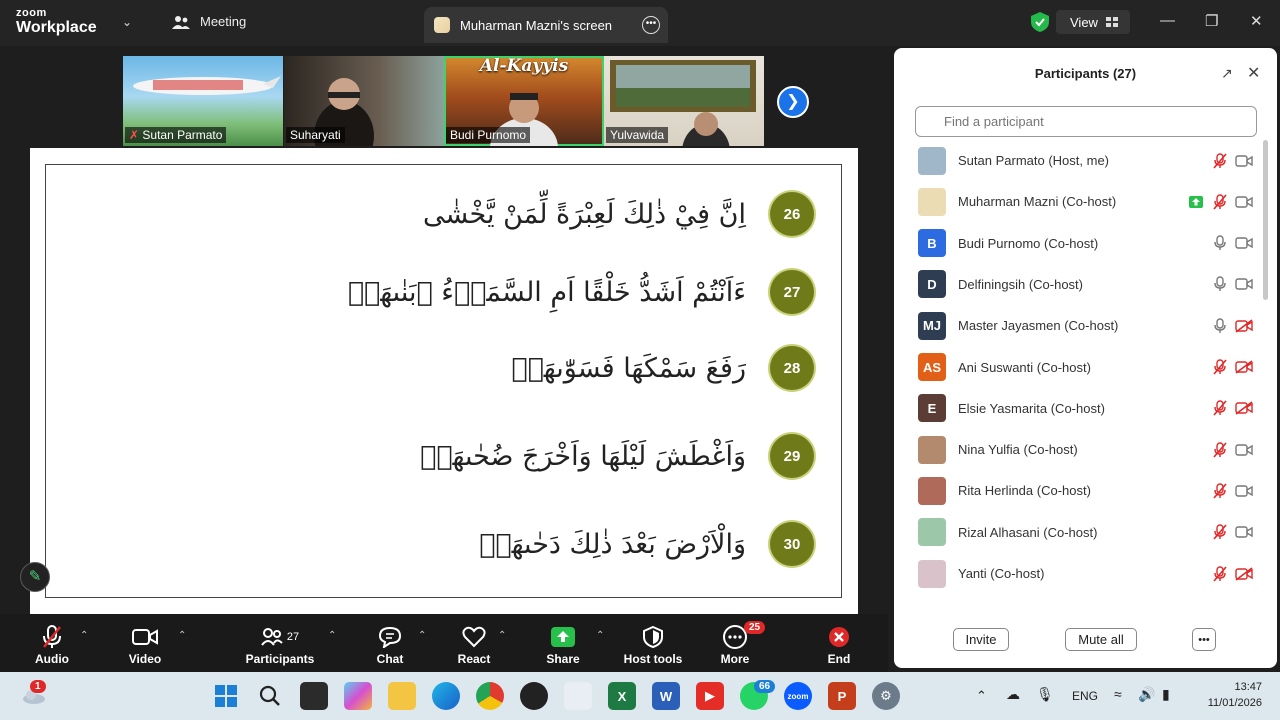 The image size is (1280, 720). Describe the element at coordinates (1231, 687) in the screenshot. I see `clock-time: 13:47` at that location.